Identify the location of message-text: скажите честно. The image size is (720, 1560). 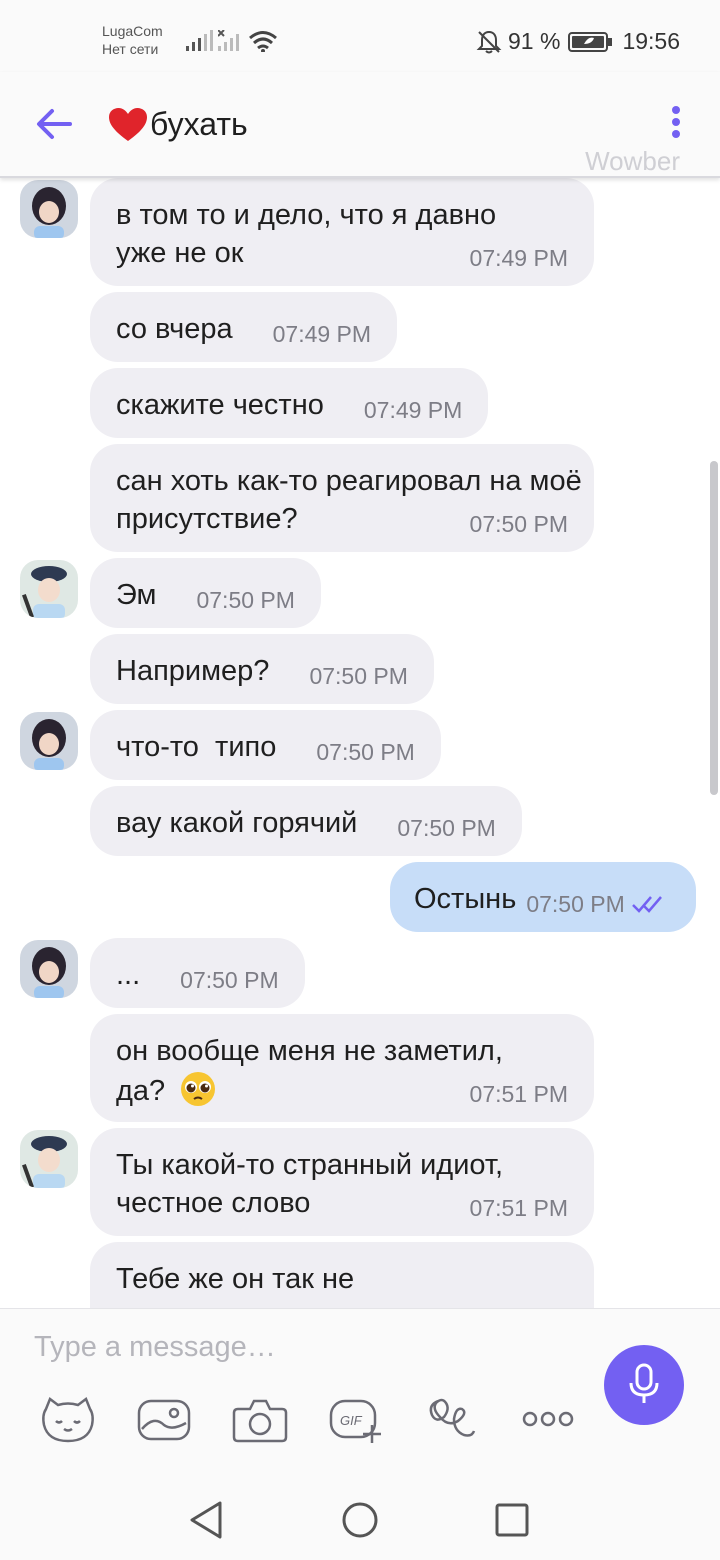
(220, 405).